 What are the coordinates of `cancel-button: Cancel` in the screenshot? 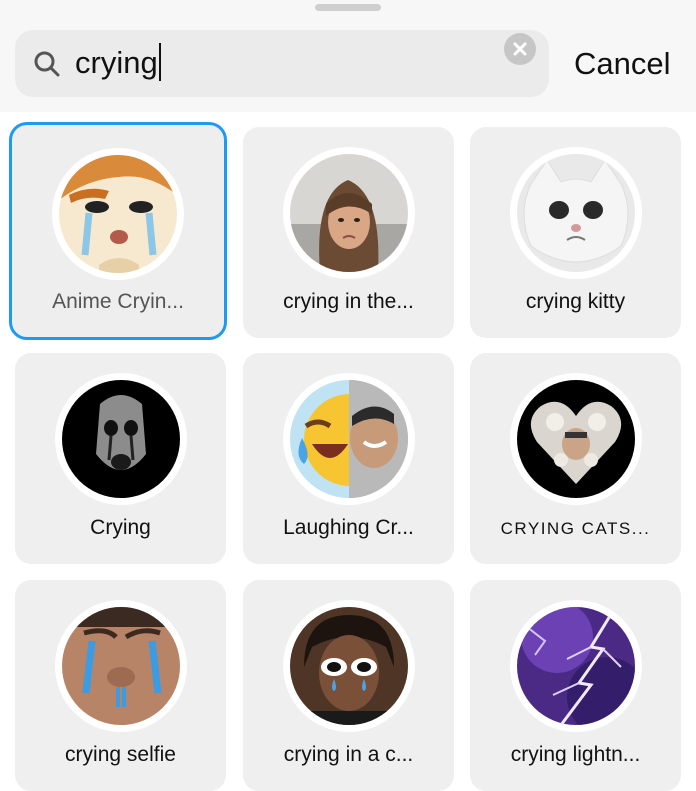 It's located at (622, 64).